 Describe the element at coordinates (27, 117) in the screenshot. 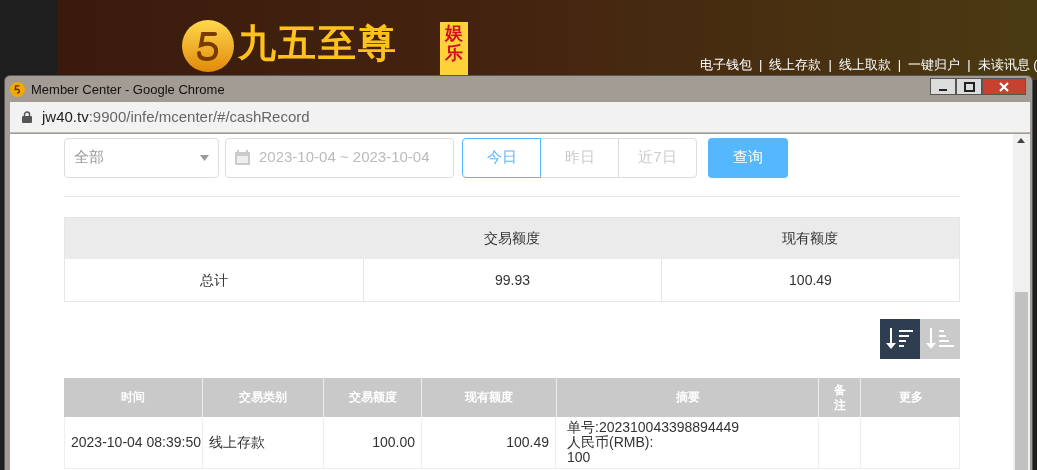

I see `lock-icon` at that location.